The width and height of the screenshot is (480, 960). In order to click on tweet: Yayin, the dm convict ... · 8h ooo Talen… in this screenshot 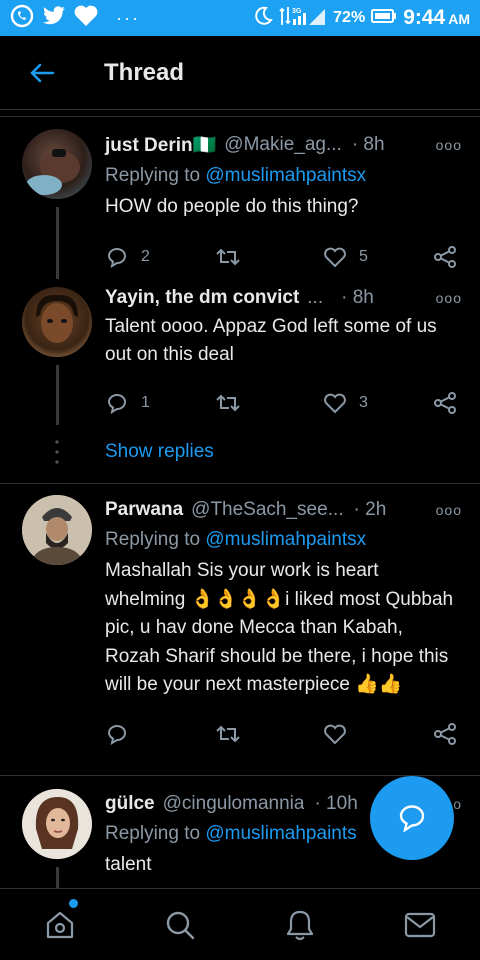, I will do `click(240, 351)`.